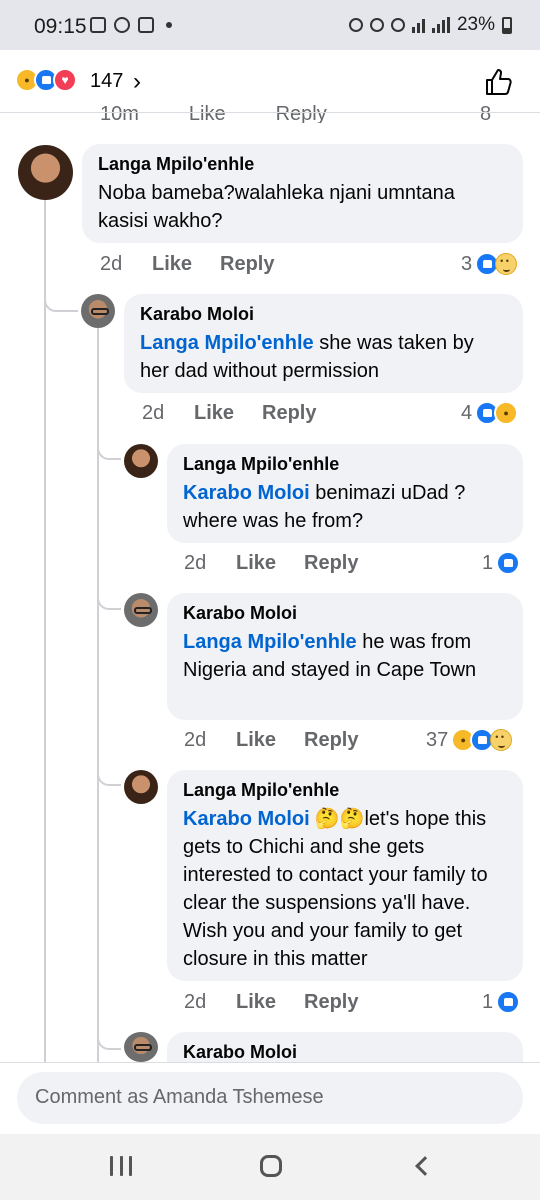 The image size is (540, 1200). I want to click on more-notifications-dot-icon, so click(169, 25).